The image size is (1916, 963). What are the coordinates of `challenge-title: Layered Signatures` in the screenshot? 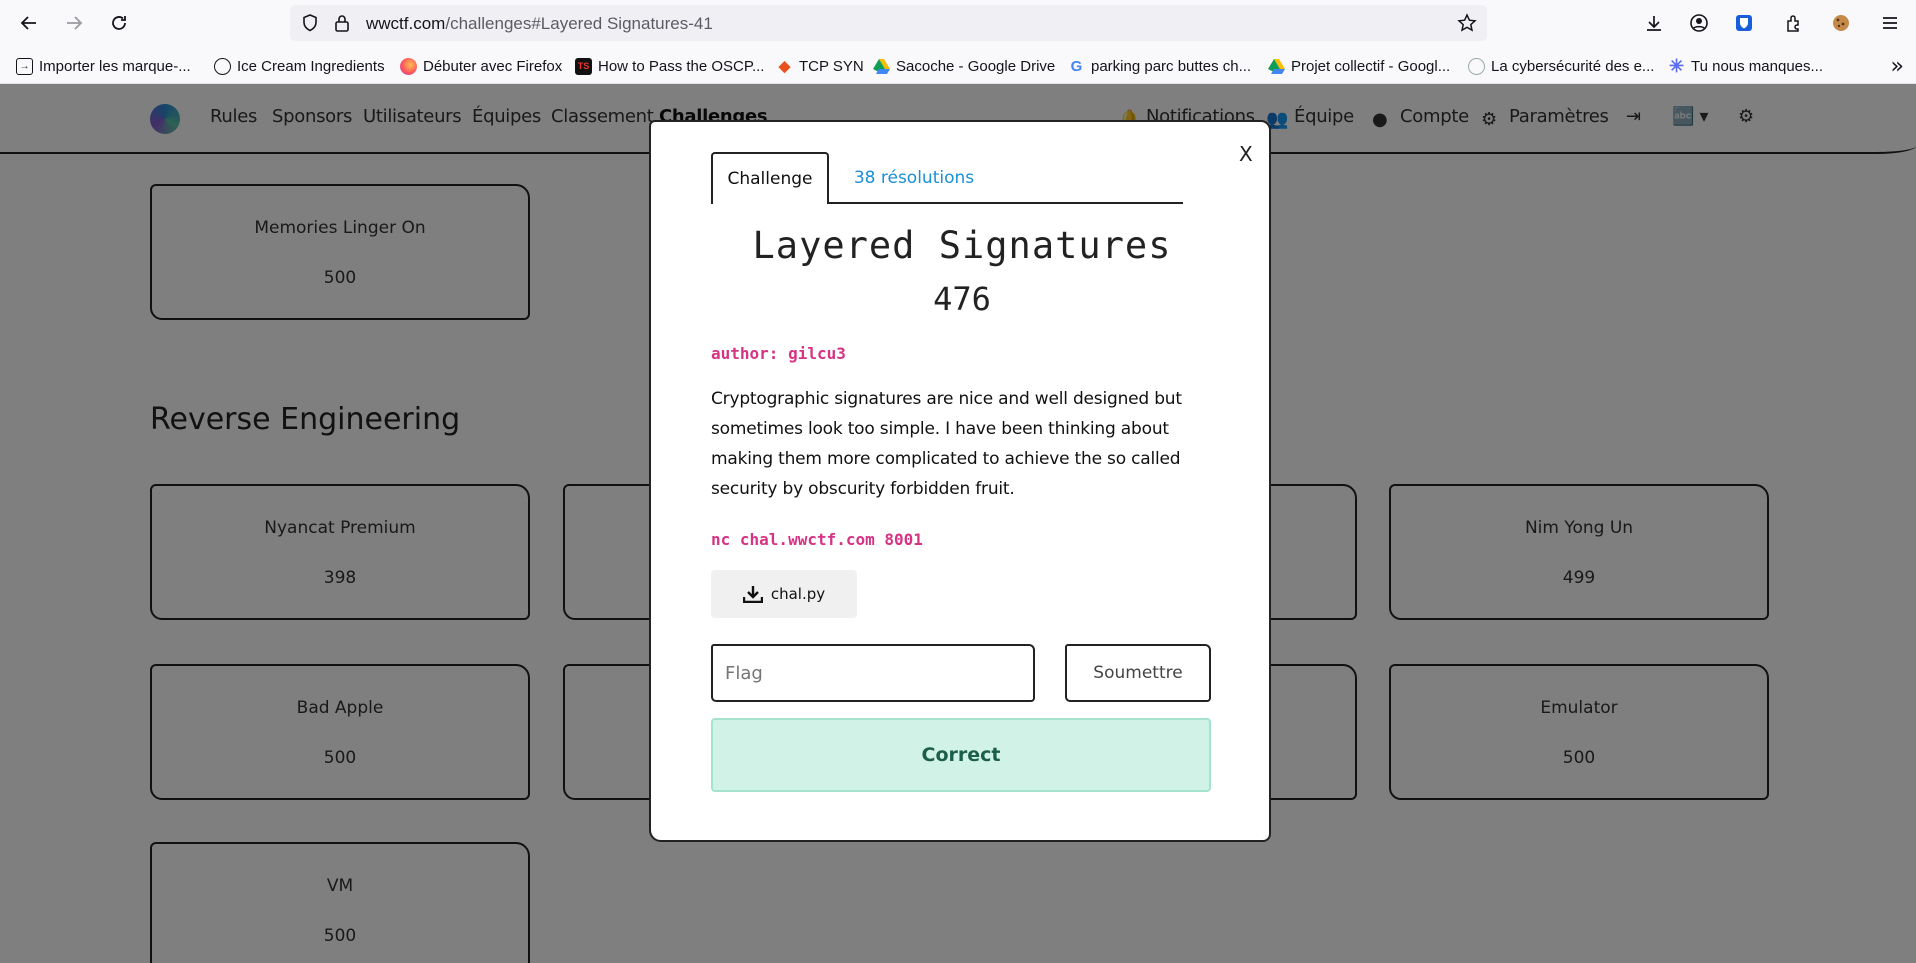 It's located at (962, 245).